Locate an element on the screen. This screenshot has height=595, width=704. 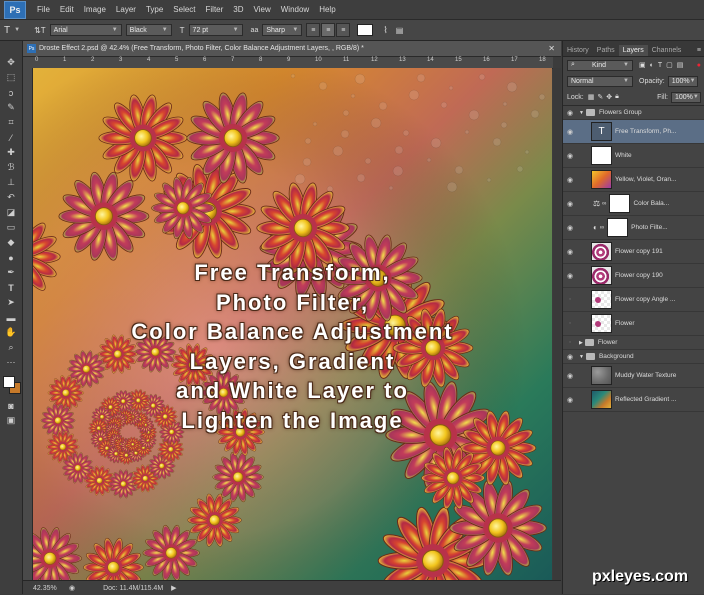
tab-layers: Layers is located at coordinates (633, 50).